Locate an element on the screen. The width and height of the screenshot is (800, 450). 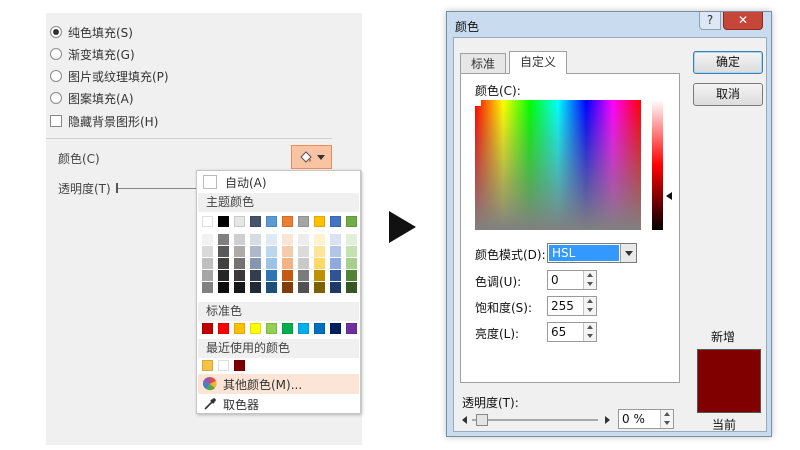
menu-item-eyedropper: 取色器 is located at coordinates (278, 404).